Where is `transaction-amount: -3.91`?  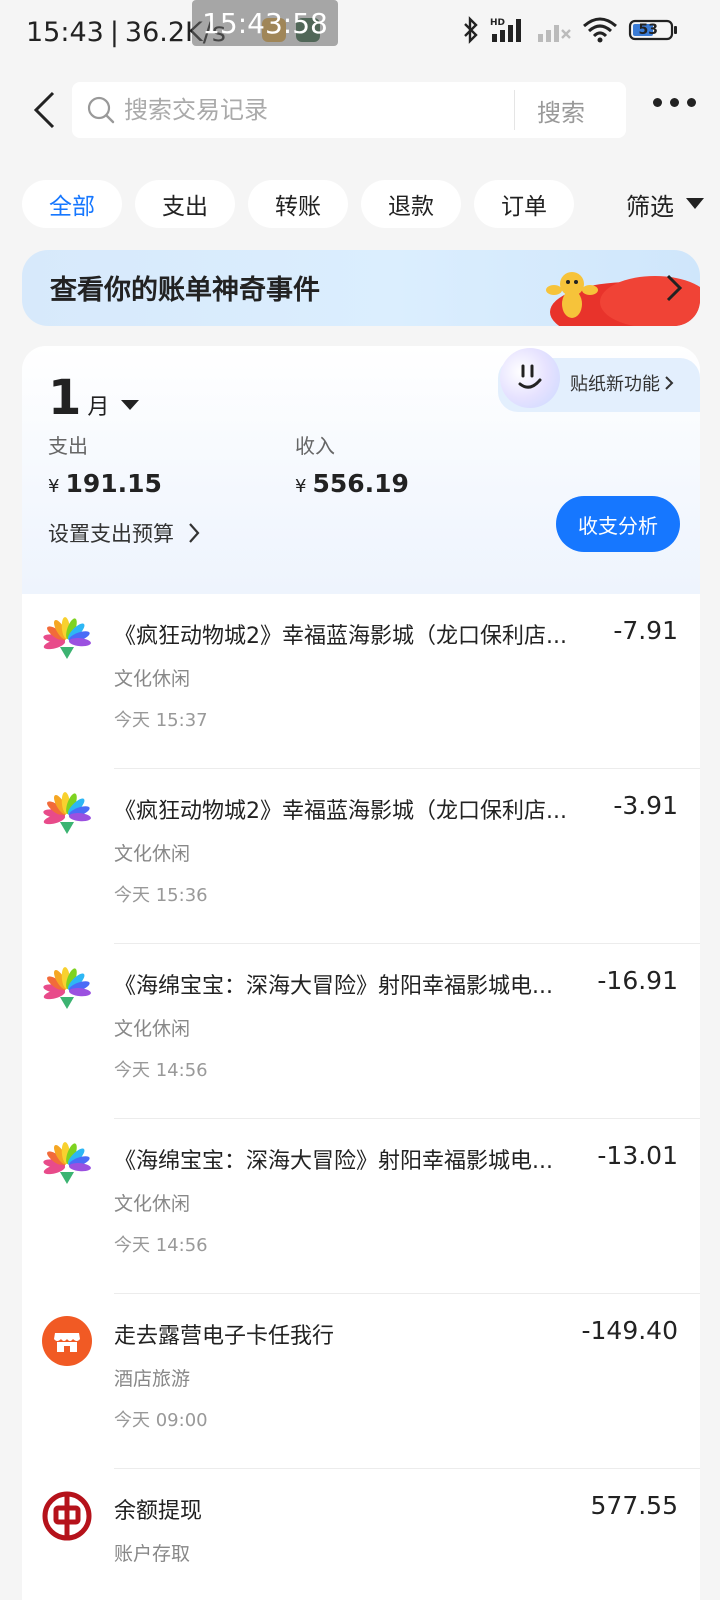 transaction-amount: -3.91 is located at coordinates (645, 805).